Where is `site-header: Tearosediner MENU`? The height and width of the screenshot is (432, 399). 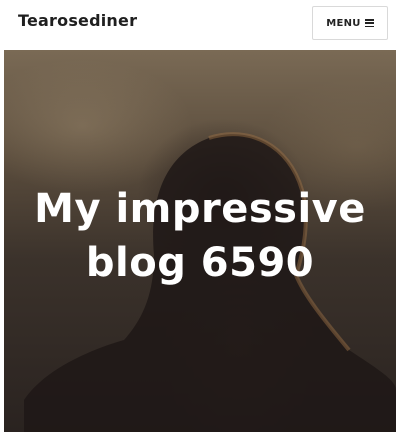 site-header: Tearosediner MENU is located at coordinates (199, 25).